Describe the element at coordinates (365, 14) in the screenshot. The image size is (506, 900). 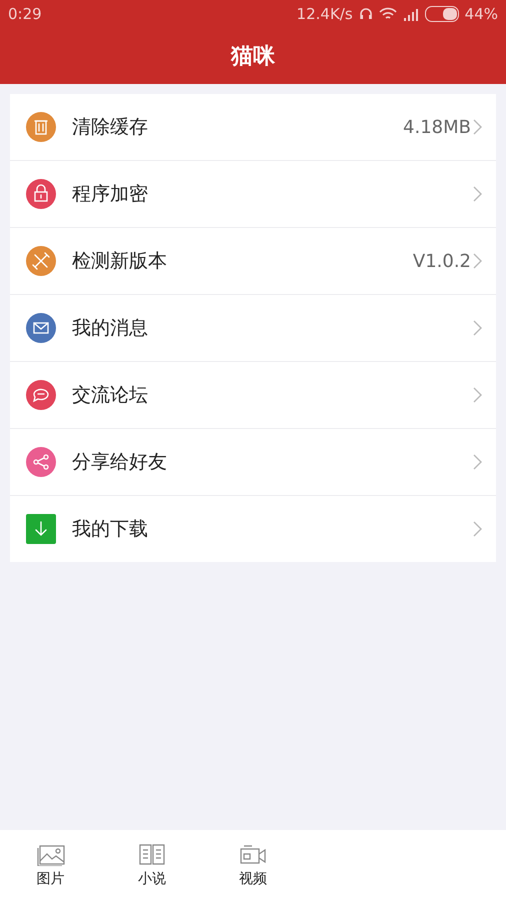
I see `headphones-icon` at that location.